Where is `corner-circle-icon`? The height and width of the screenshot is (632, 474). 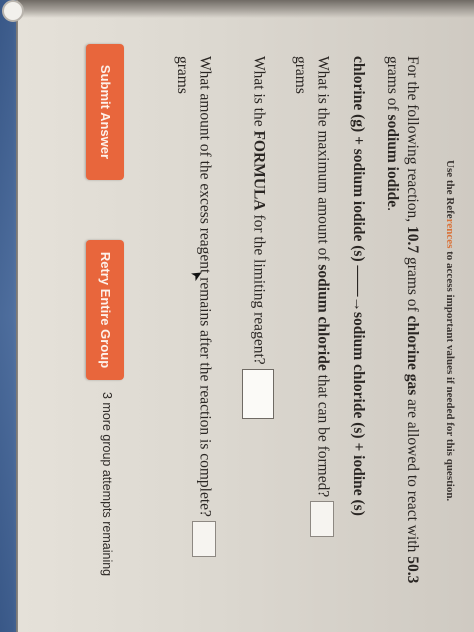 corner-circle-icon is located at coordinates (13, 11).